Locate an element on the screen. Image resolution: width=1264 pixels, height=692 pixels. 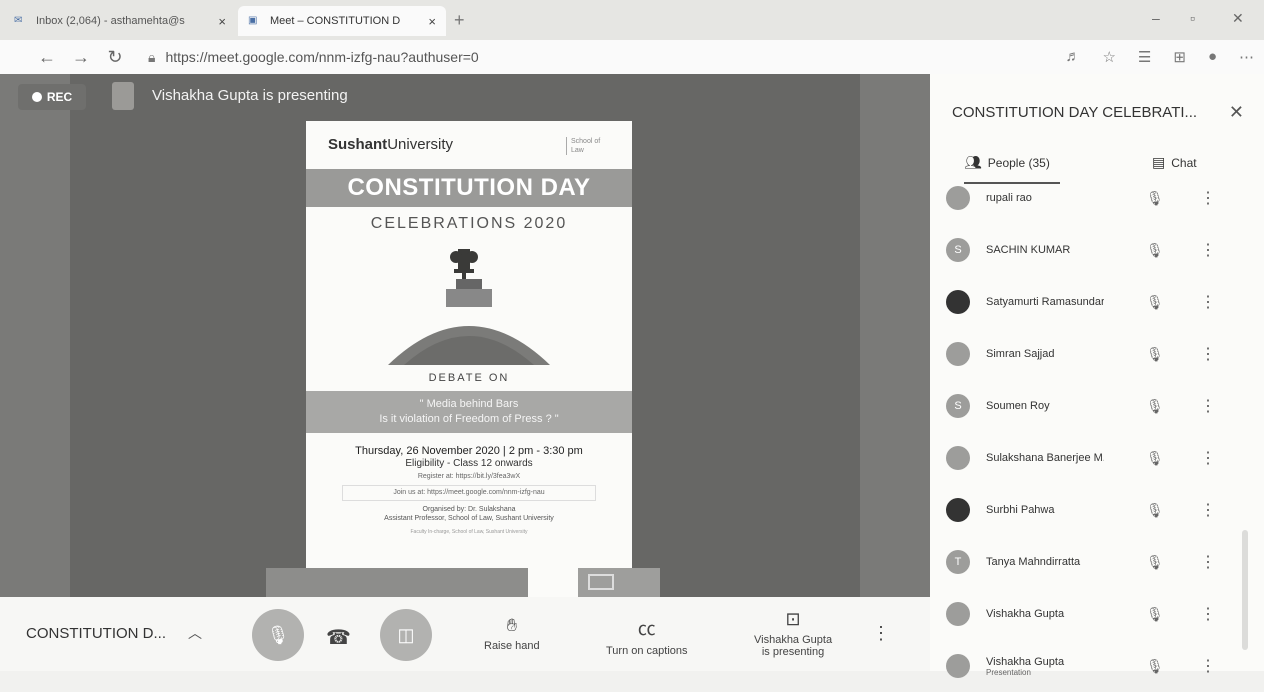
list-item: T Tanya Mahndirratta 🎙︎ ⋮ is located at coordinates (1097, 562).